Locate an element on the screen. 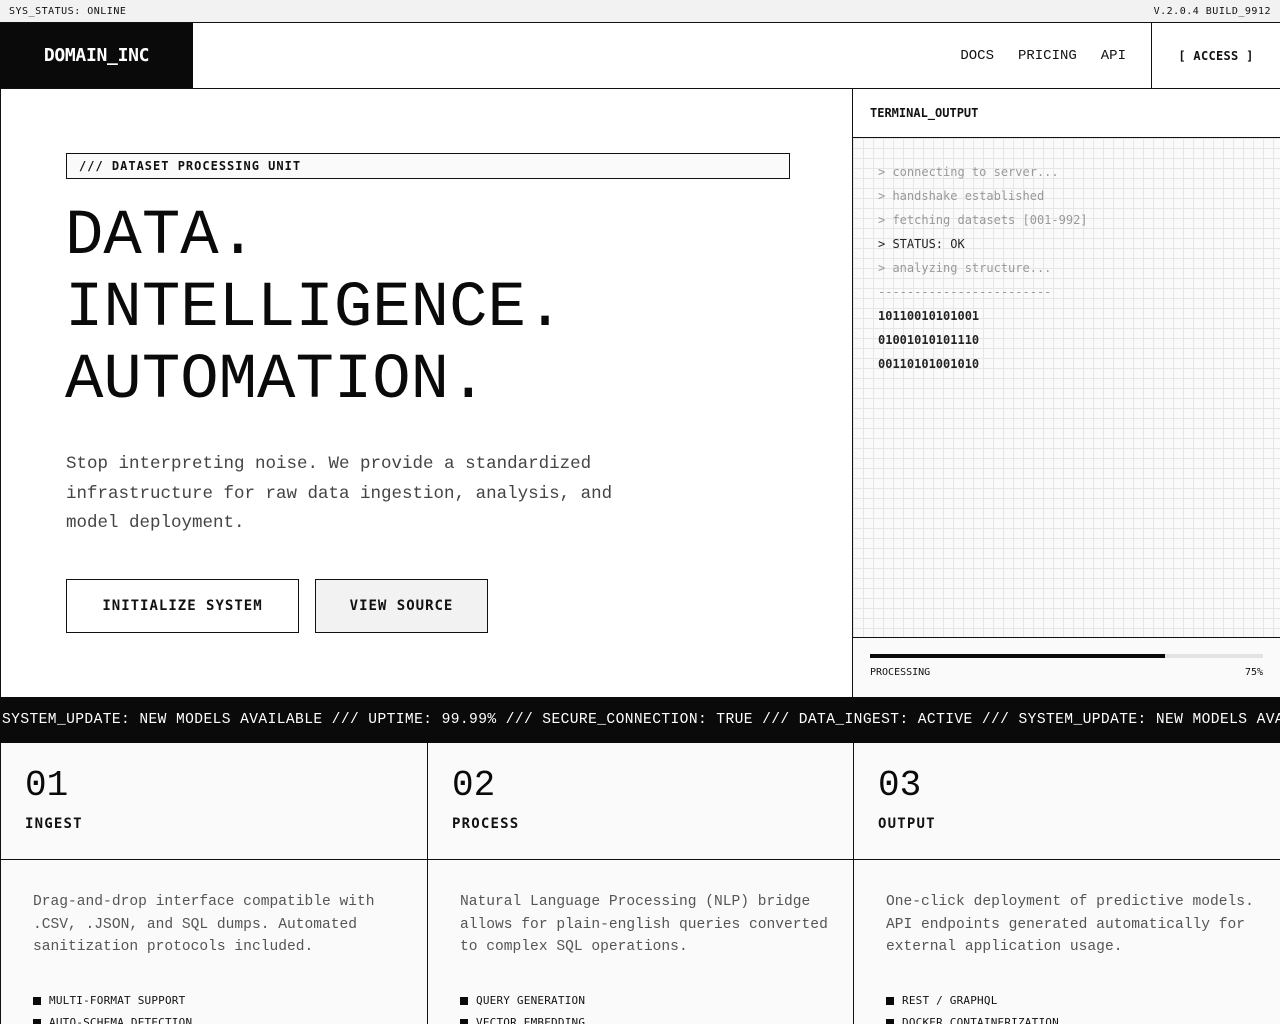 The image size is (1280, 1024). section-eyebrow: /// DATASET PROCESSING UNIT is located at coordinates (428, 166).